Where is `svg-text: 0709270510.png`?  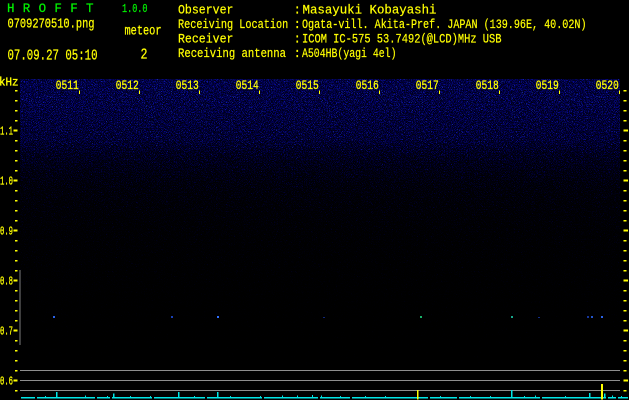 svg-text: 0709270510.png is located at coordinates (51, 25).